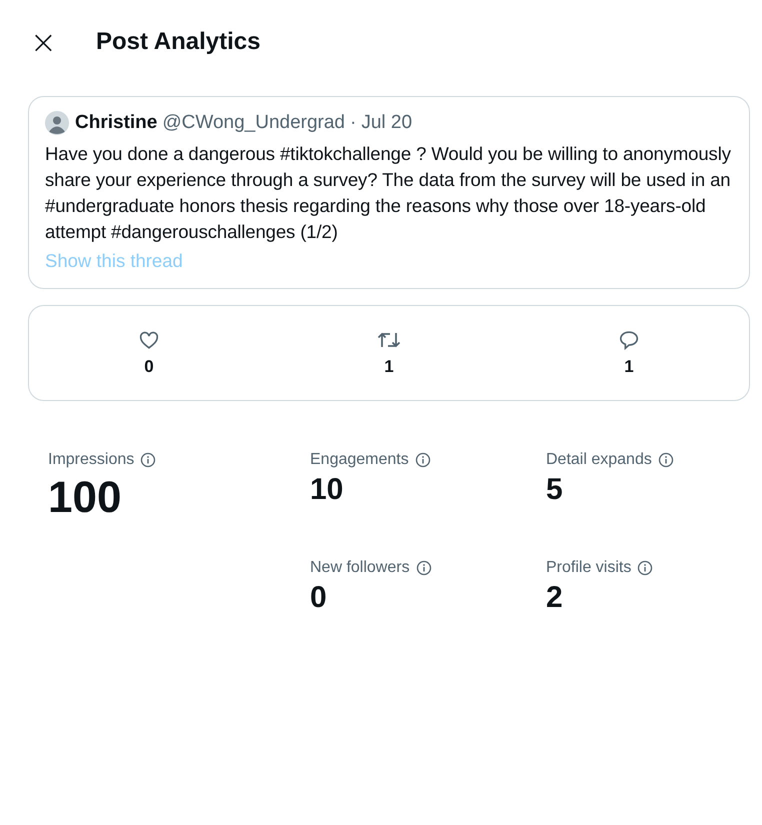 This screenshot has width=762, height=825. What do you see at coordinates (360, 568) in the screenshot?
I see `metric-label: New followers` at bounding box center [360, 568].